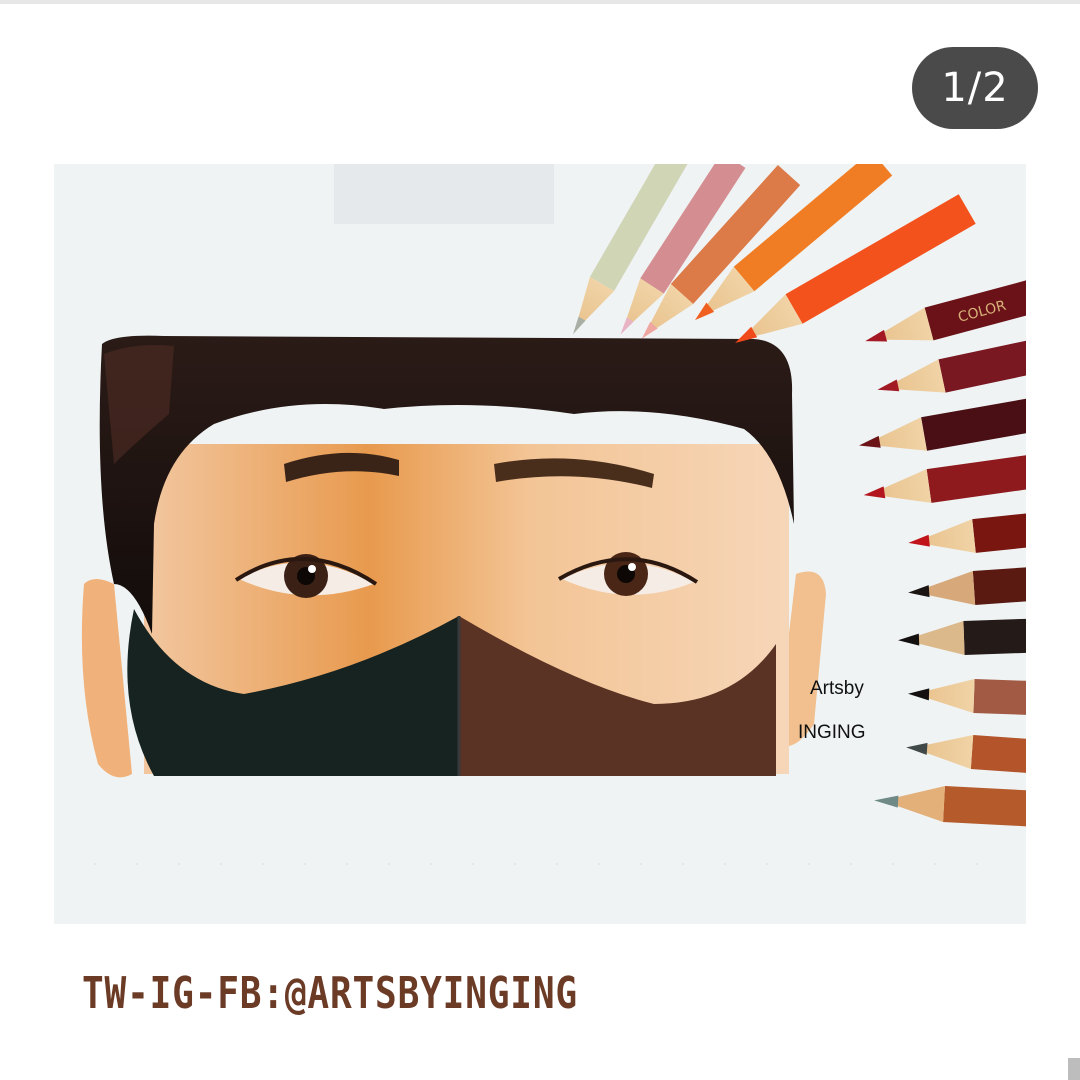 The height and width of the screenshot is (1080, 1080). What do you see at coordinates (837, 688) in the screenshot?
I see `svg-text: Artsby` at bounding box center [837, 688].